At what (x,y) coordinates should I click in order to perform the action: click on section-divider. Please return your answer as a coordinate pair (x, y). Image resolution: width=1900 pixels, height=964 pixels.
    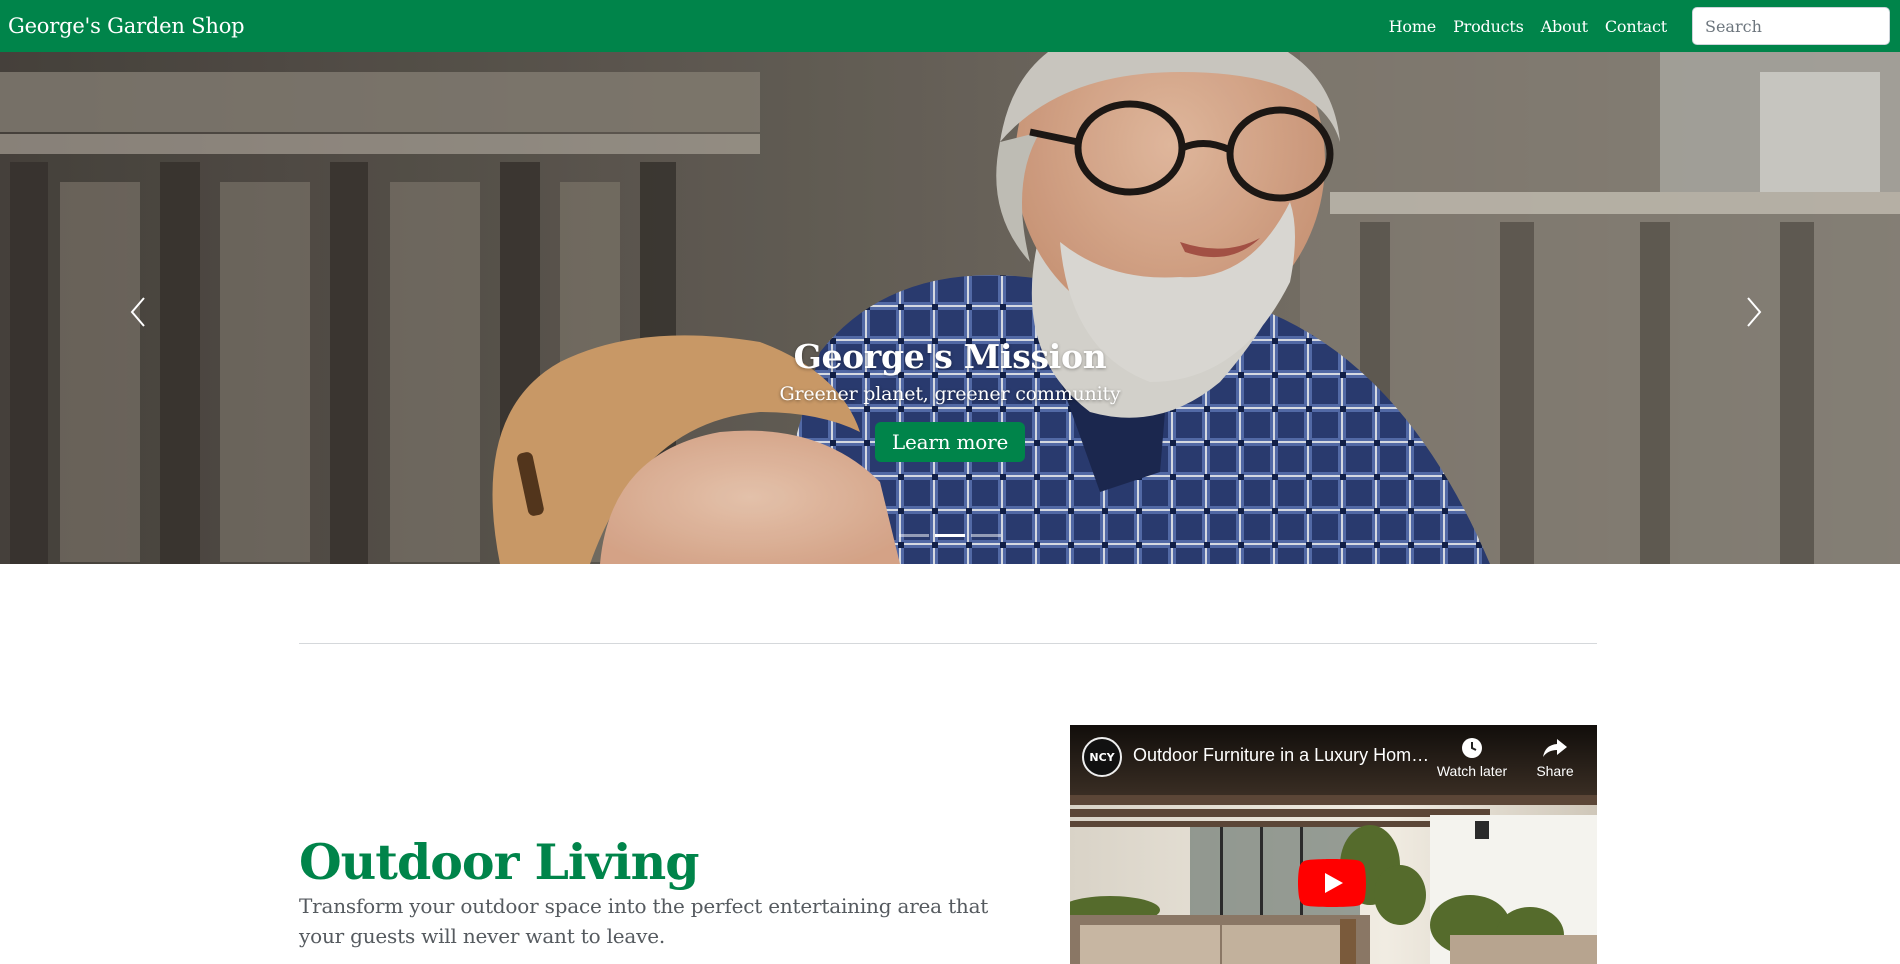
    Looking at the image, I should click on (948, 643).